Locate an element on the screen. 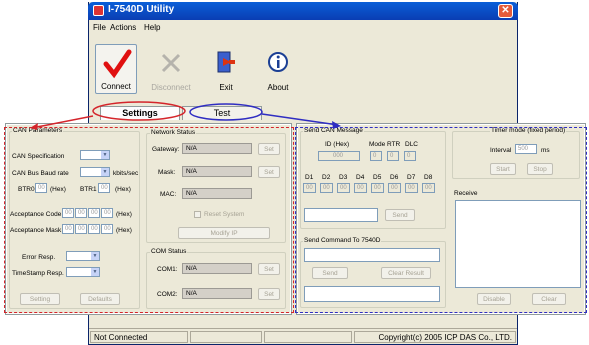 This screenshot has width=589, height=345. copyright-text: Copyright(c) 2005 ICP DAS Co., LTD. is located at coordinates (435, 337).